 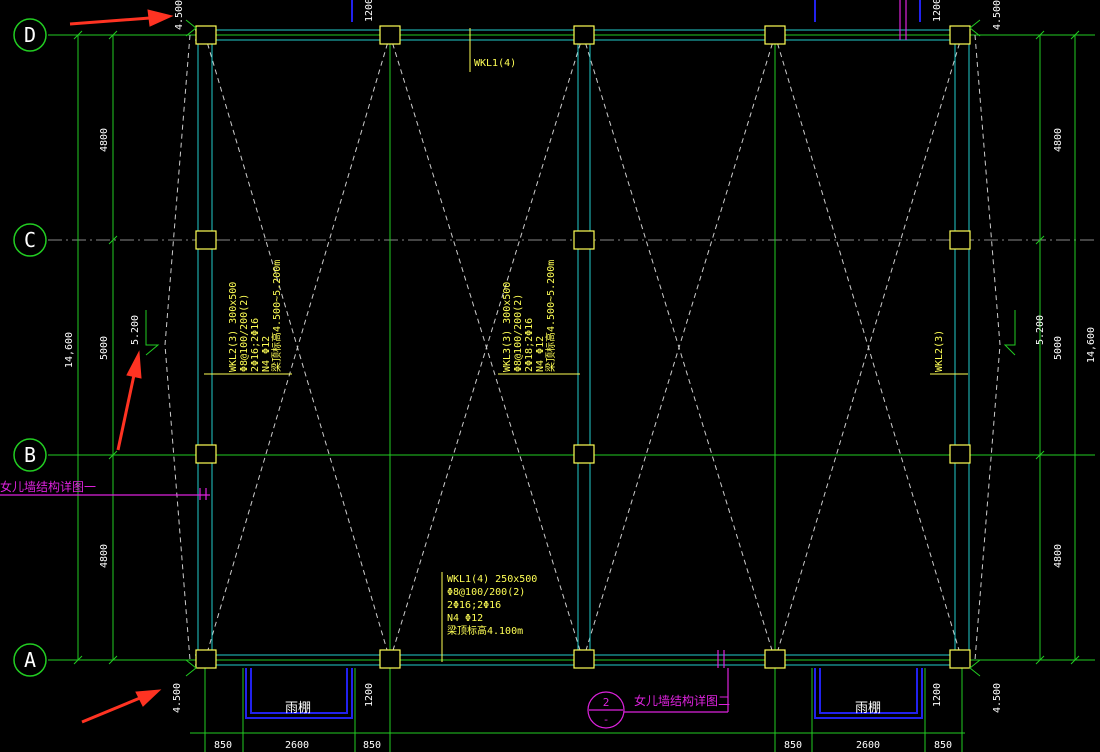 What do you see at coordinates (606, 719) in the screenshot?
I see `detail-sub: -` at bounding box center [606, 719].